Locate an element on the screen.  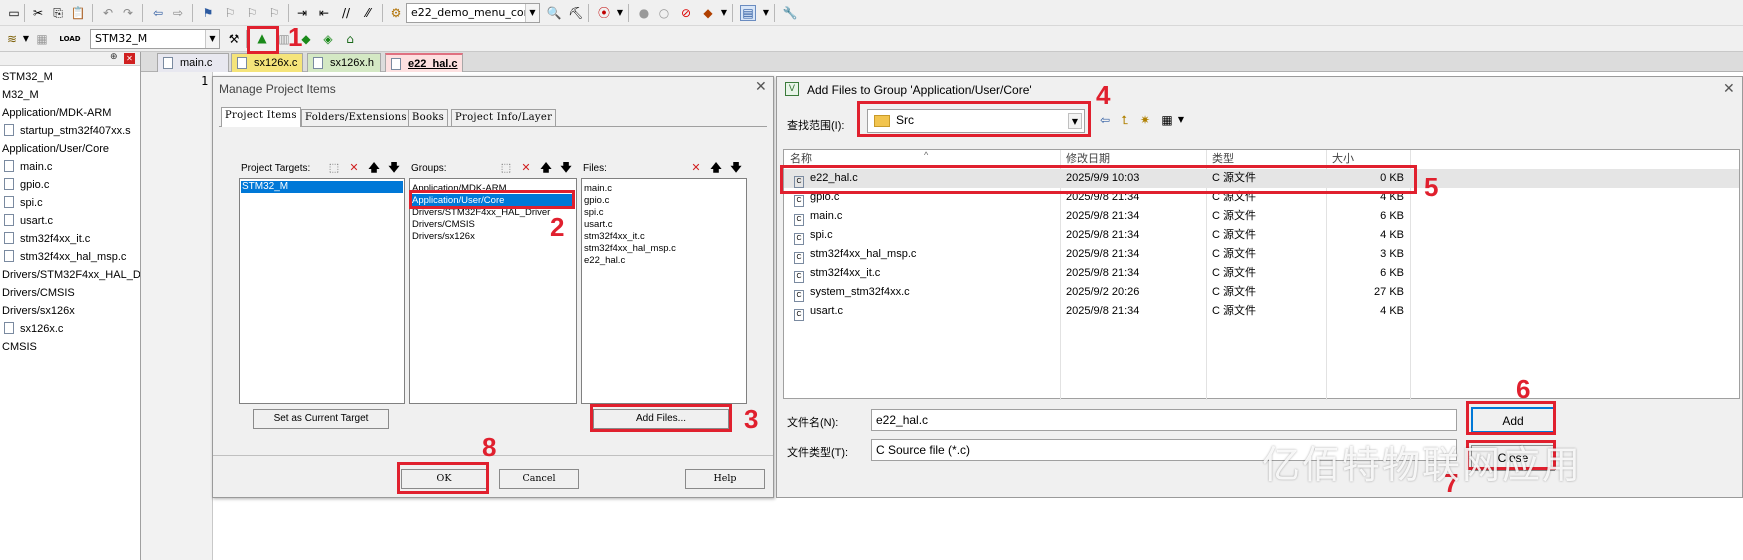
up-folder-icon: ⮤ is located at coordinates (1125, 120).